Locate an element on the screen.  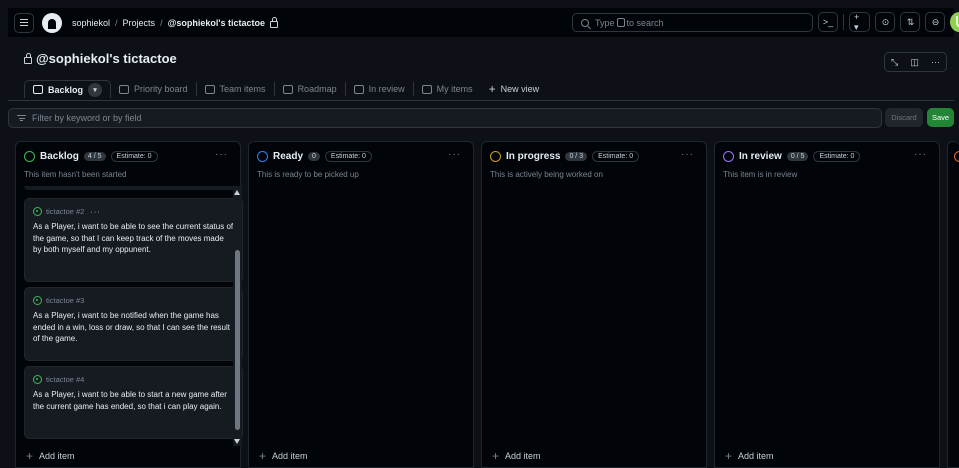
search-placeholder-post: to search is located at coordinates (645, 22).